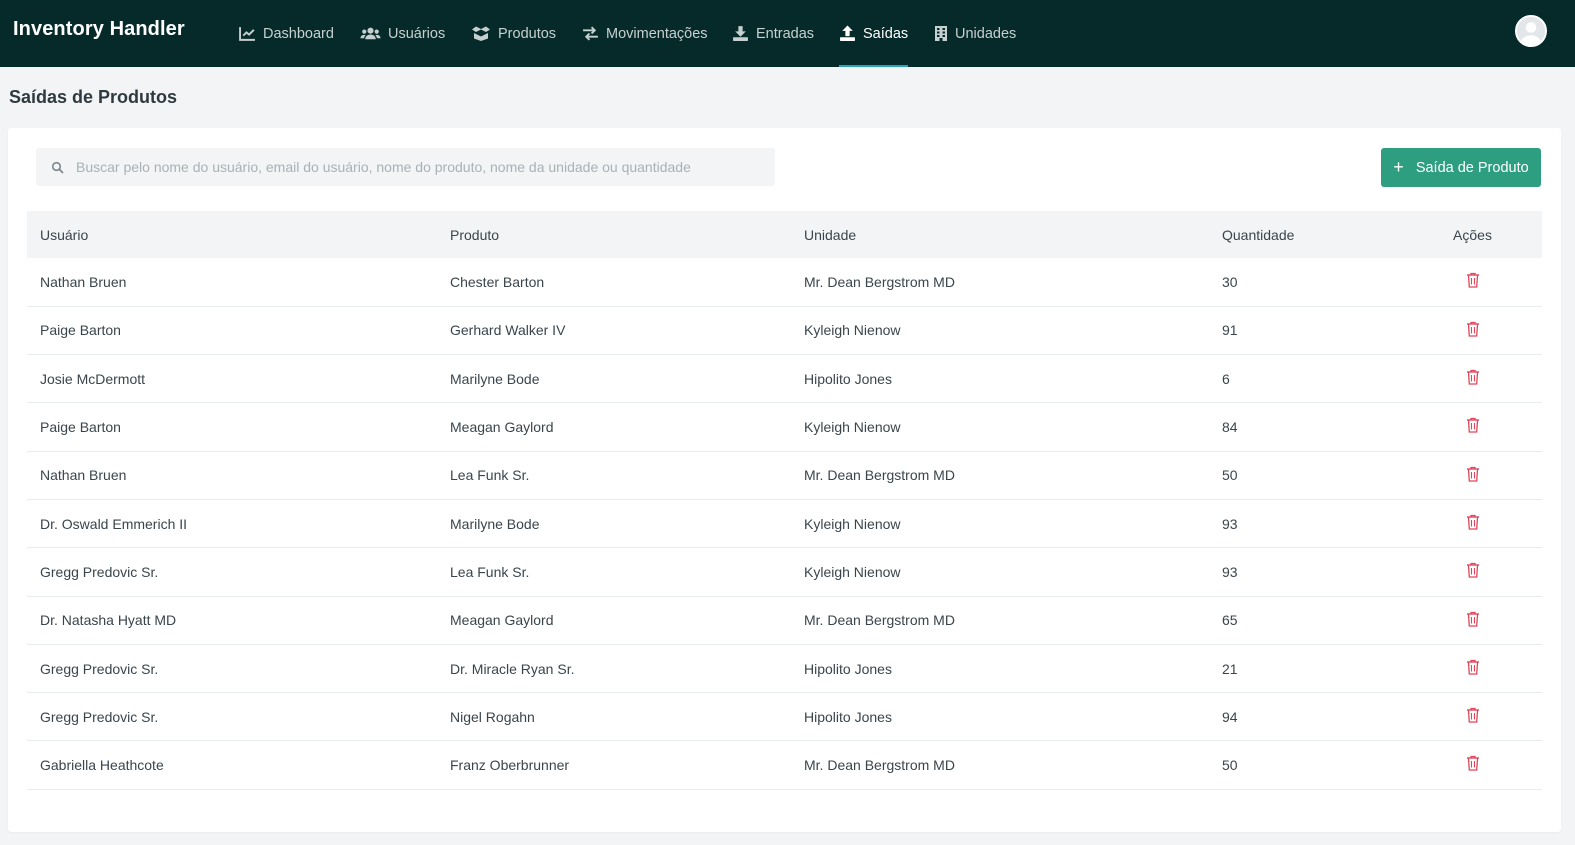 This screenshot has height=845, width=1575. I want to click on cell-unidade: Kyleigh Nienow, so click(852, 330).